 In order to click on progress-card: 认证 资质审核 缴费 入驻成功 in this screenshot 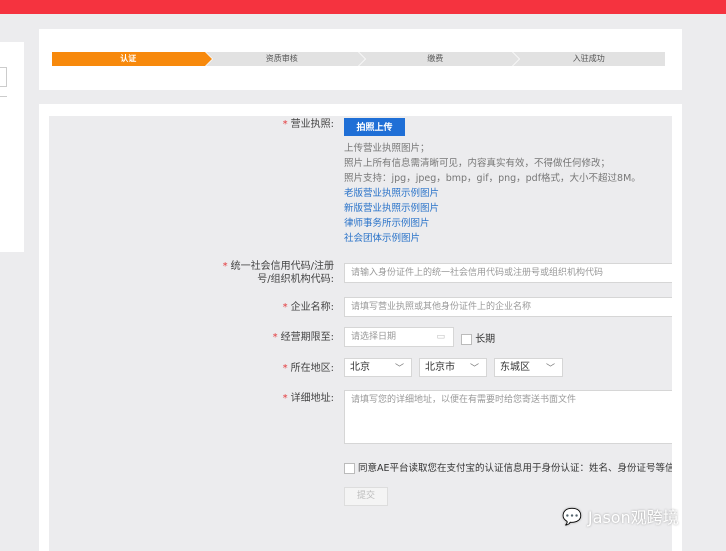, I will do `click(360, 59)`.